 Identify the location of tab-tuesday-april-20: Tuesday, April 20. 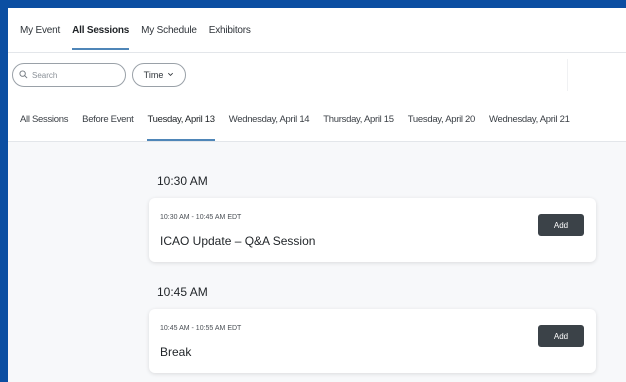
(442, 119).